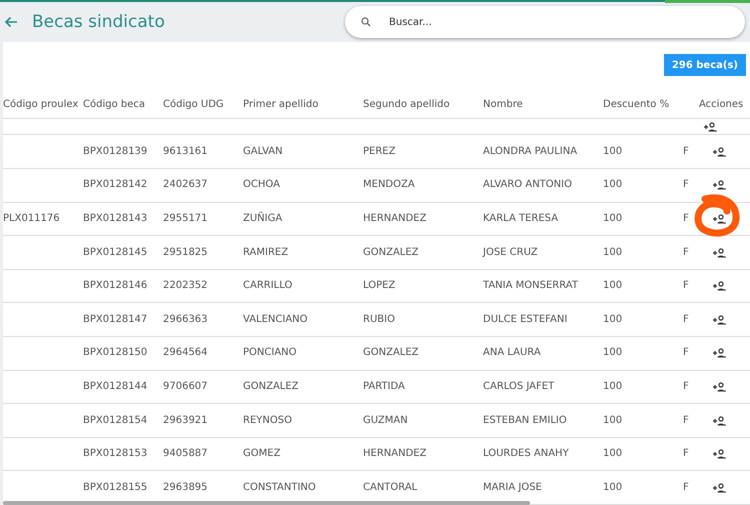 The height and width of the screenshot is (505, 750). What do you see at coordinates (115, 253) in the screenshot?
I see `table-cell-text: BPX0128145` at bounding box center [115, 253].